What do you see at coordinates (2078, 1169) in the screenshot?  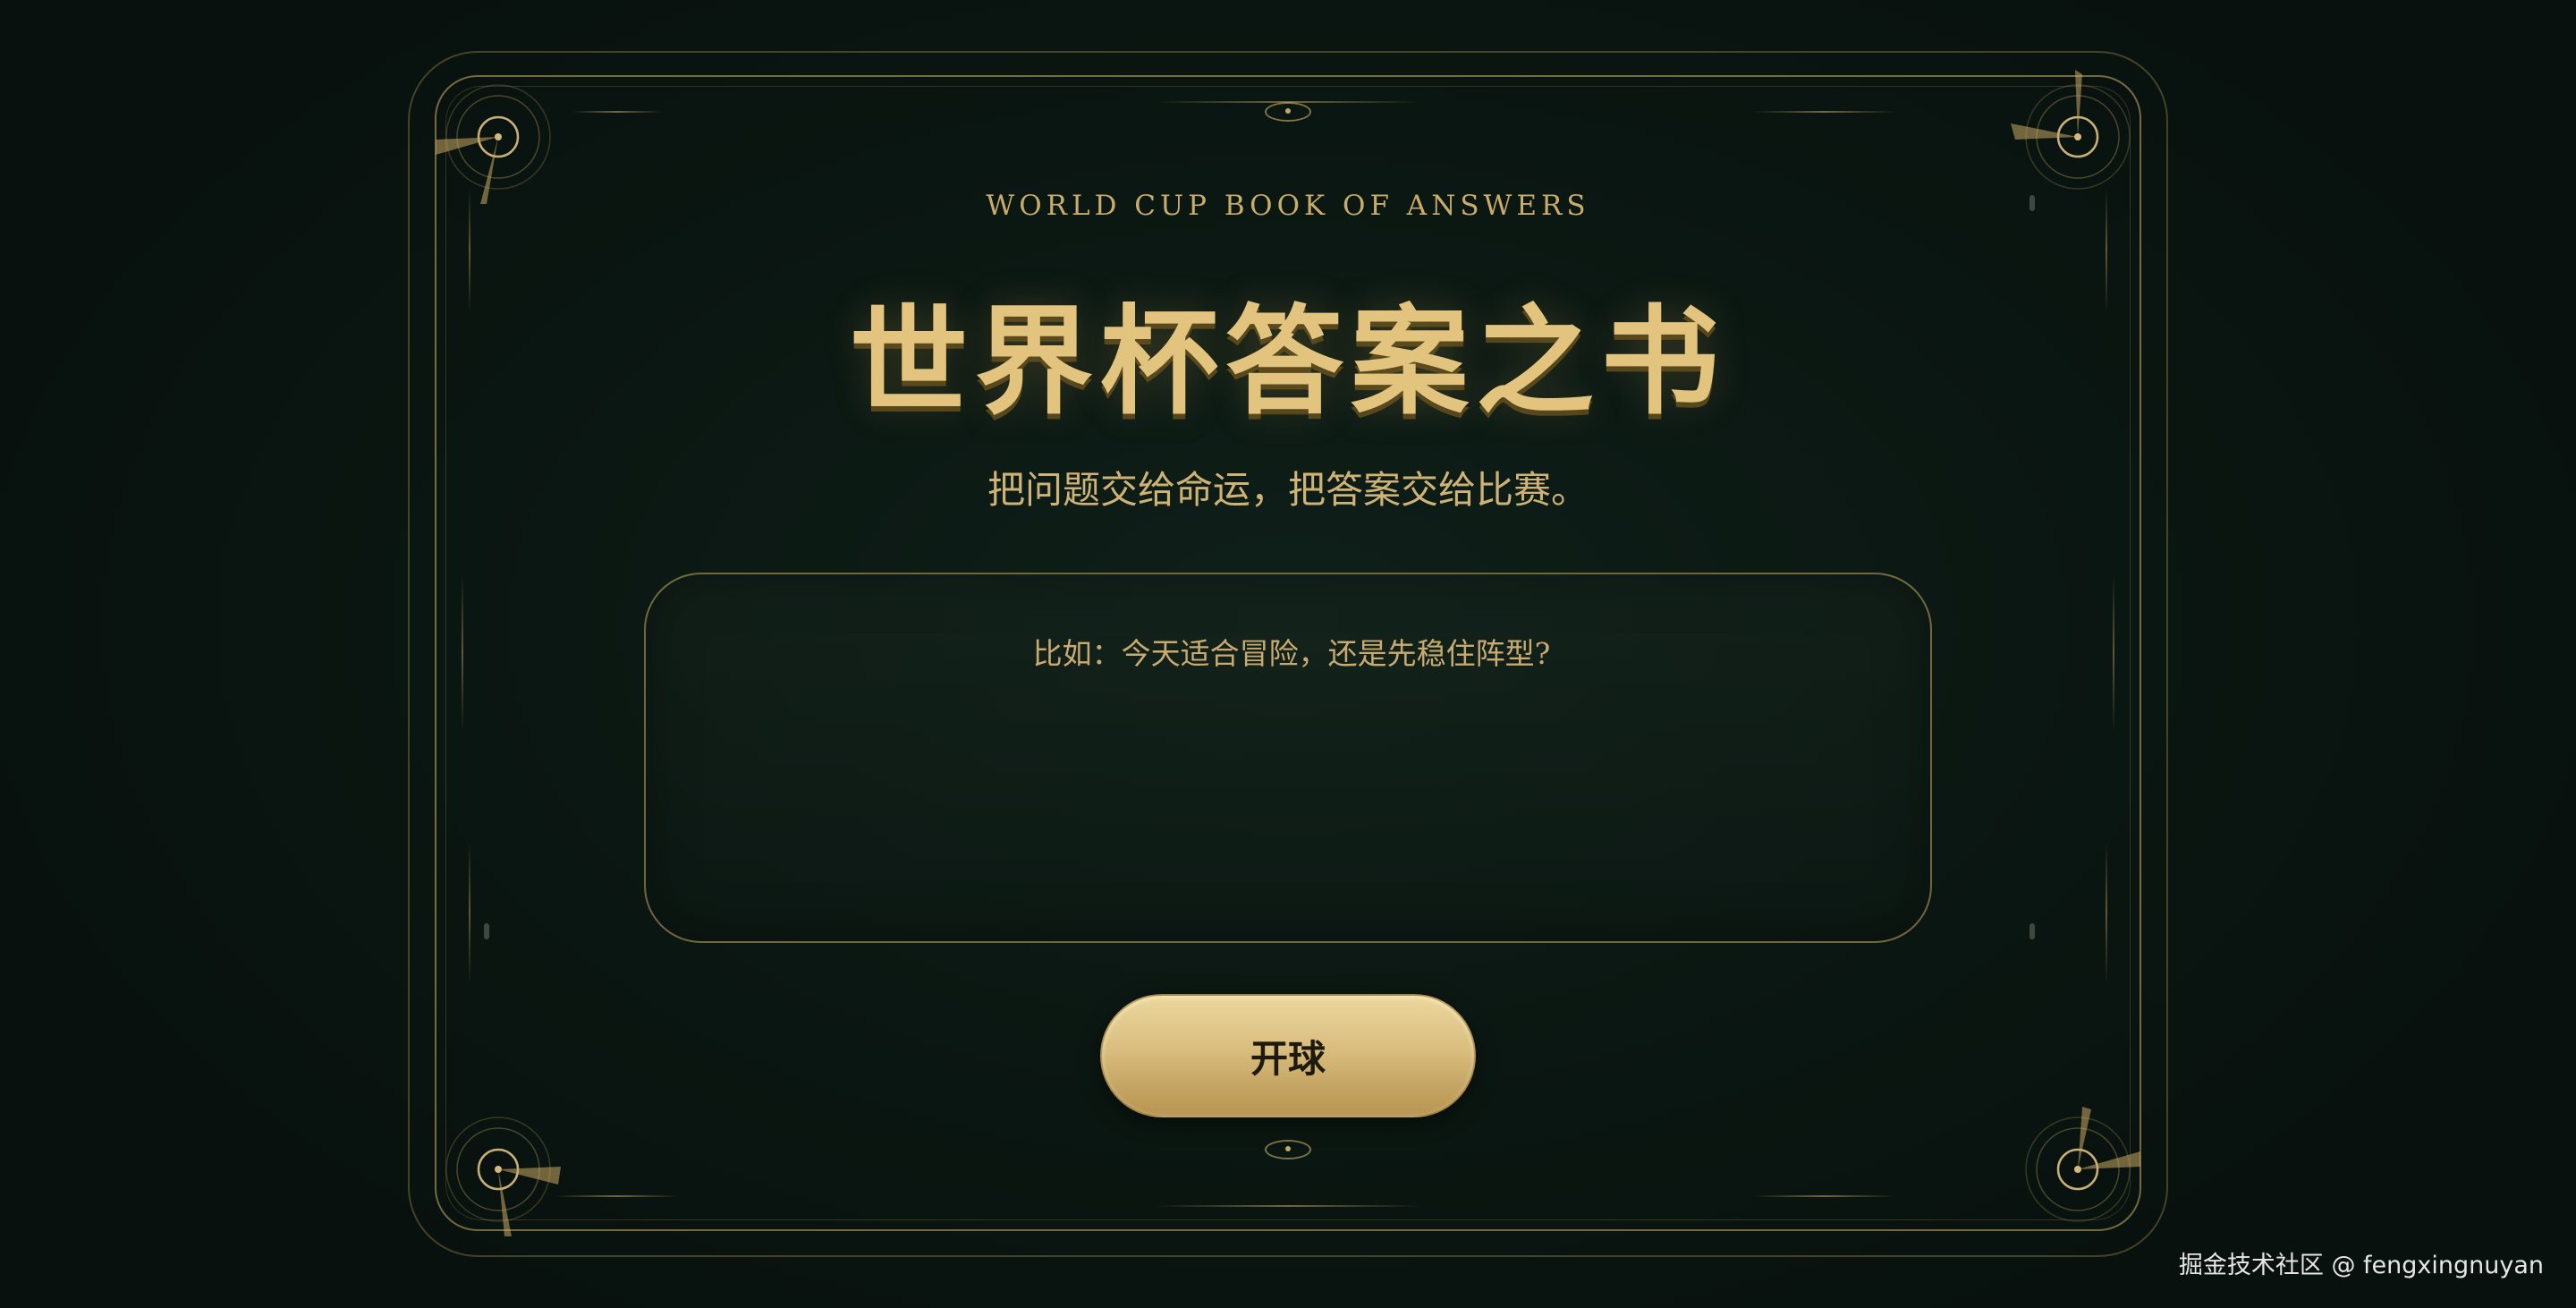 I see `compass-ornament-icon-bottom-right` at bounding box center [2078, 1169].